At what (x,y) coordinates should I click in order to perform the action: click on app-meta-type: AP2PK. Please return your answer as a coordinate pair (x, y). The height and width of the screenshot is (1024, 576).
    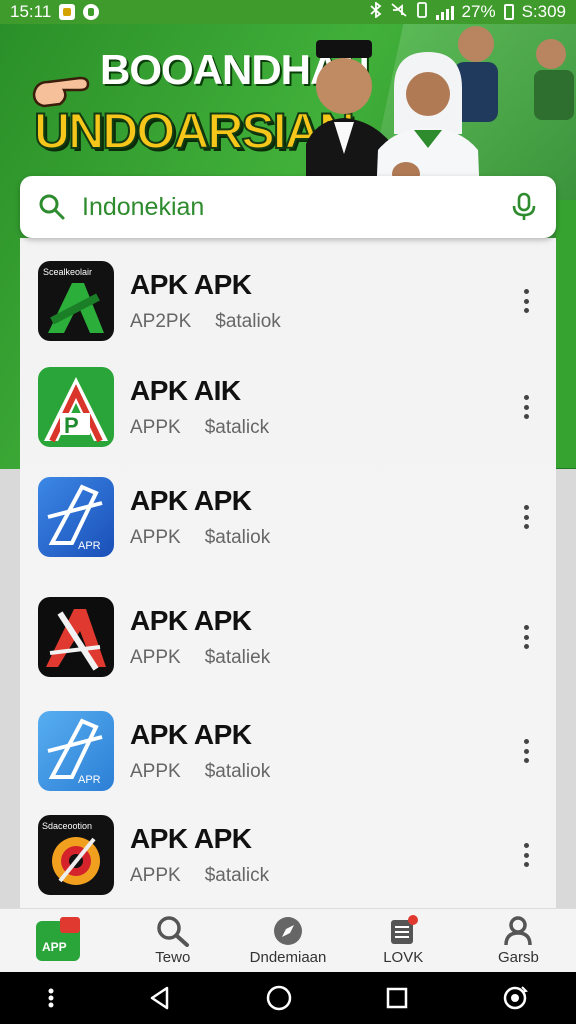
    Looking at the image, I should click on (161, 321).